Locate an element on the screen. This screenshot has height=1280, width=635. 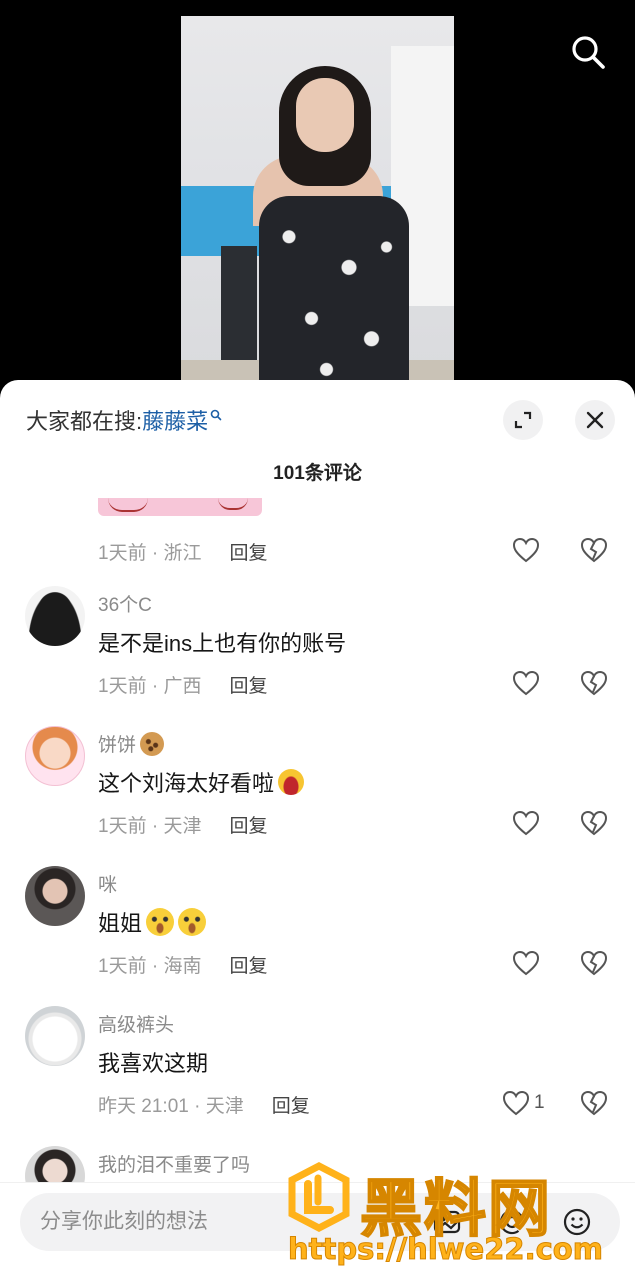
comment-meta: 1天前 · 浙江 回复 is located at coordinates (182, 551).